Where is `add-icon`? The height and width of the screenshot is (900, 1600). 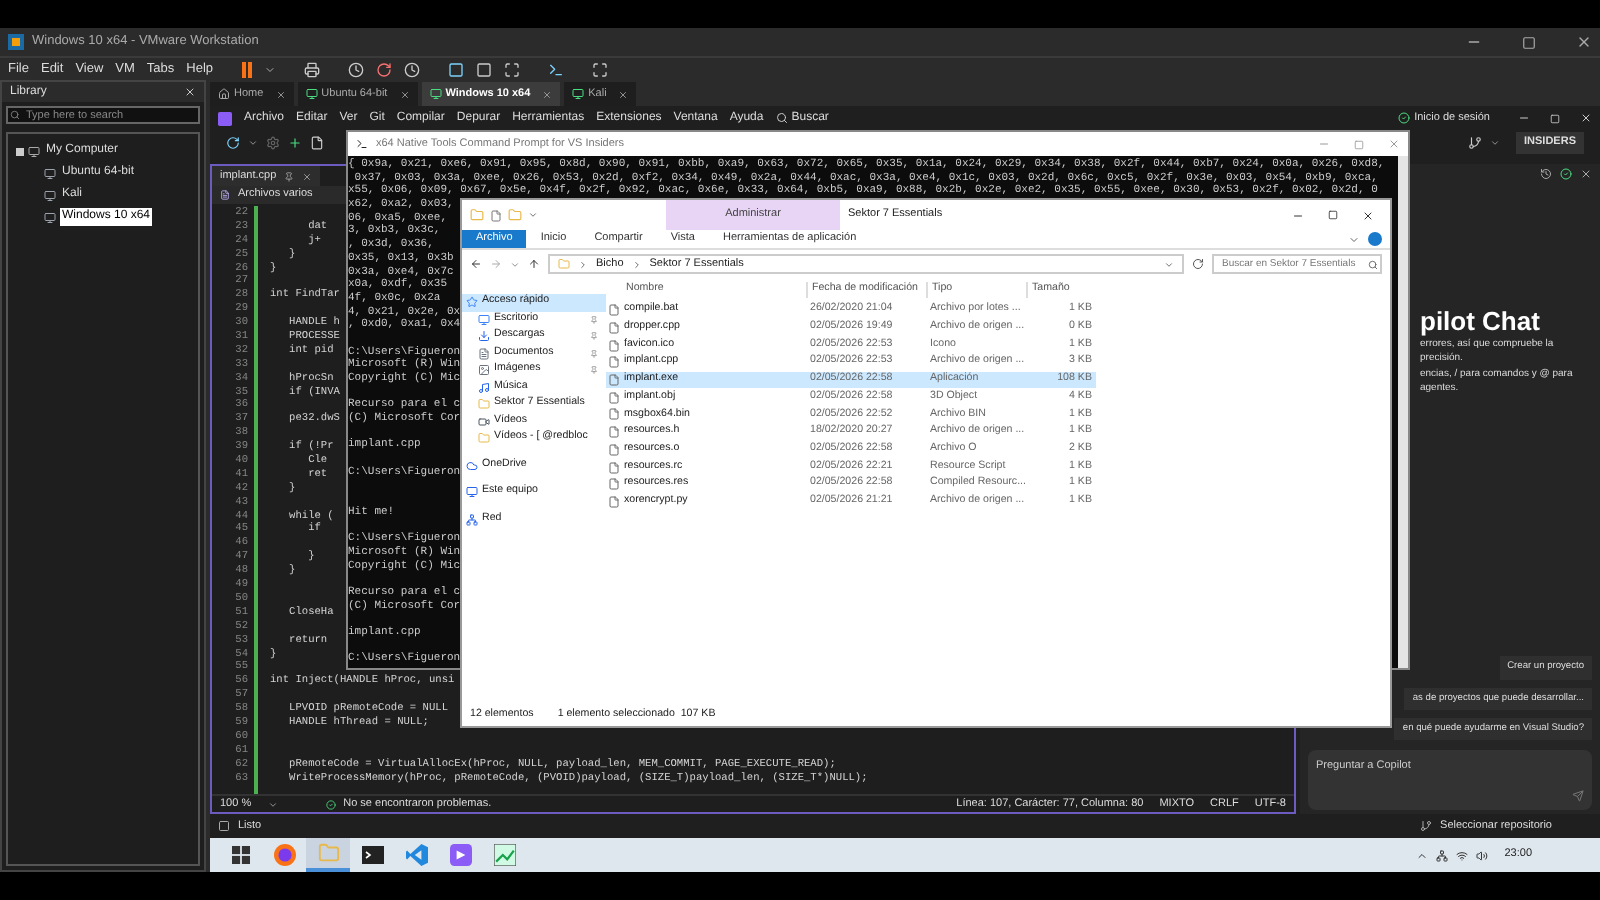 add-icon is located at coordinates (295, 143).